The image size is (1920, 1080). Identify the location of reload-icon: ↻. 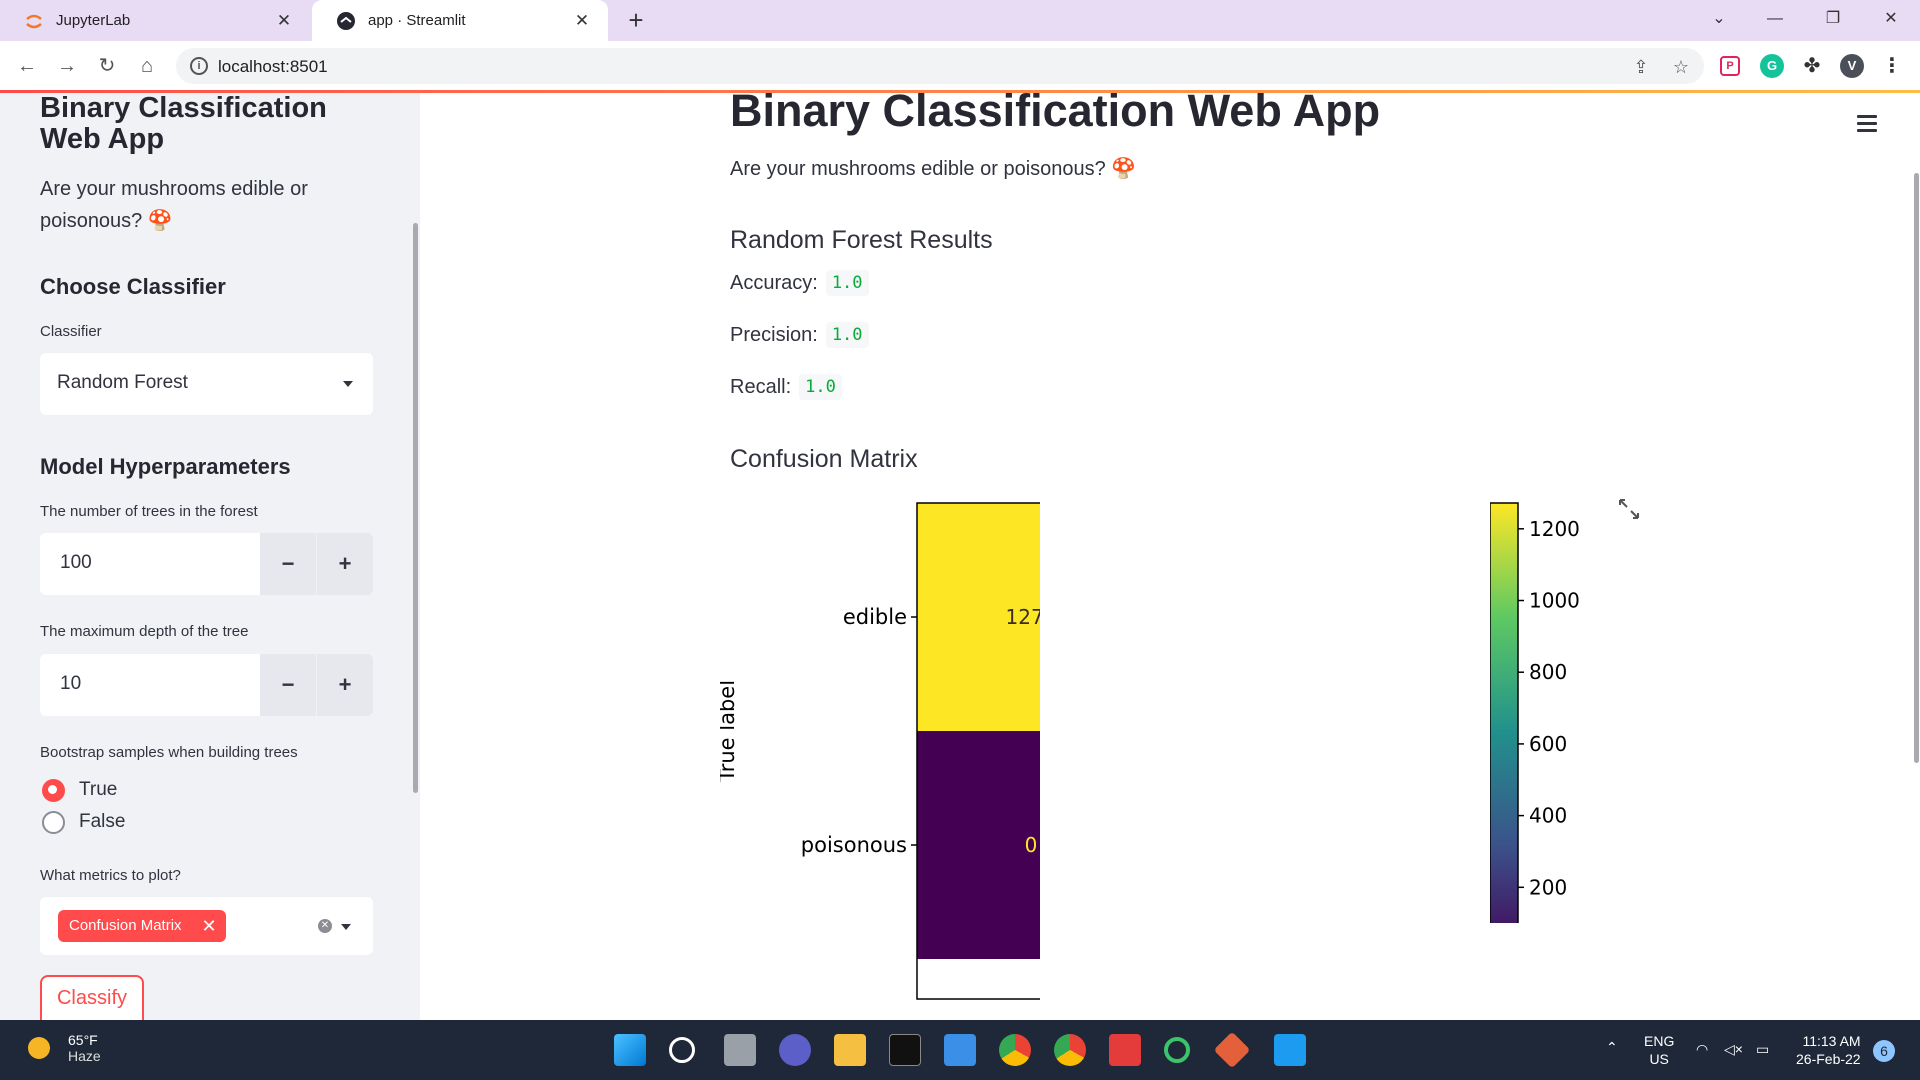
(107, 66).